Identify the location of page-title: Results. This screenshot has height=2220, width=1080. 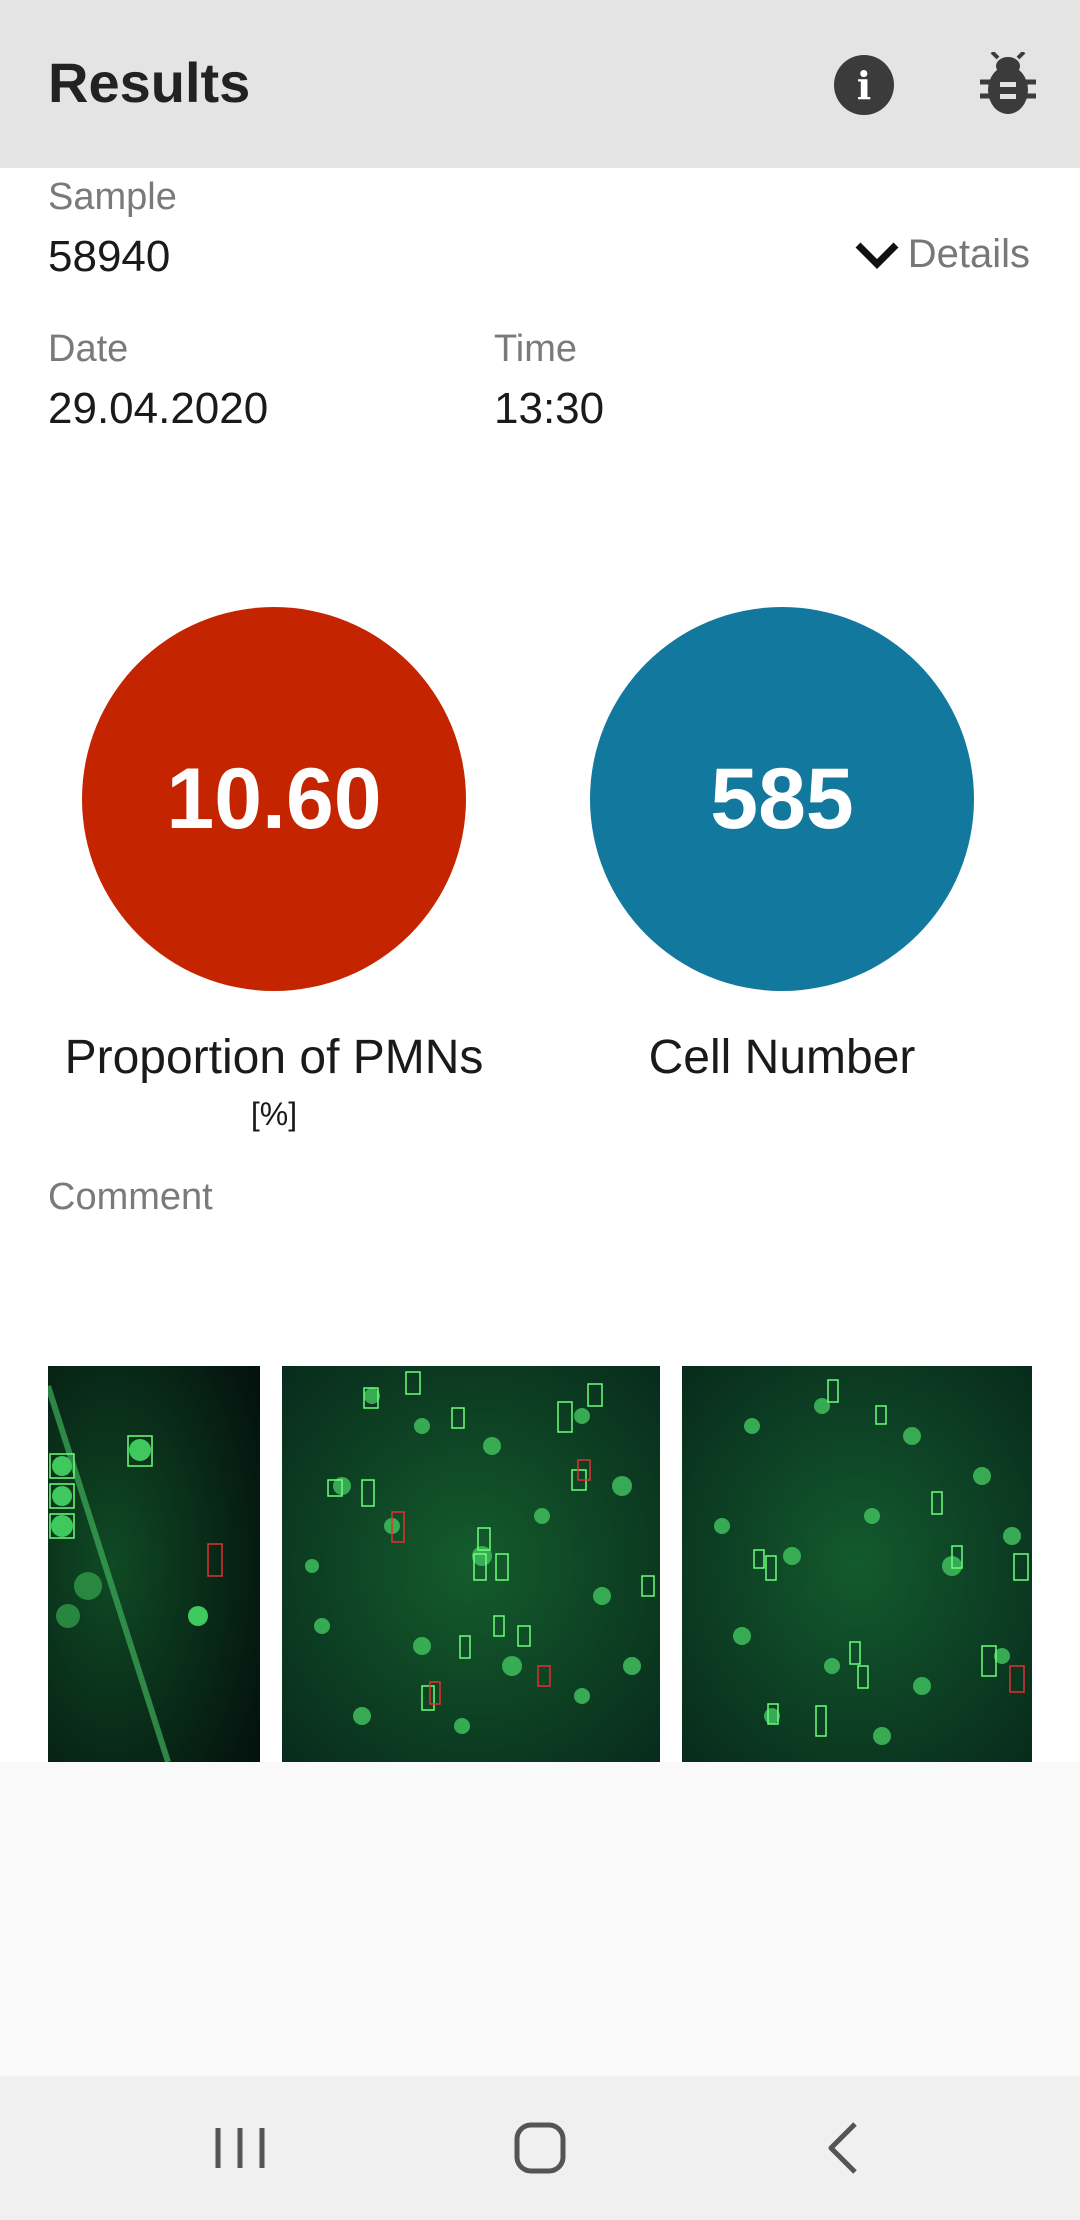
(149, 82).